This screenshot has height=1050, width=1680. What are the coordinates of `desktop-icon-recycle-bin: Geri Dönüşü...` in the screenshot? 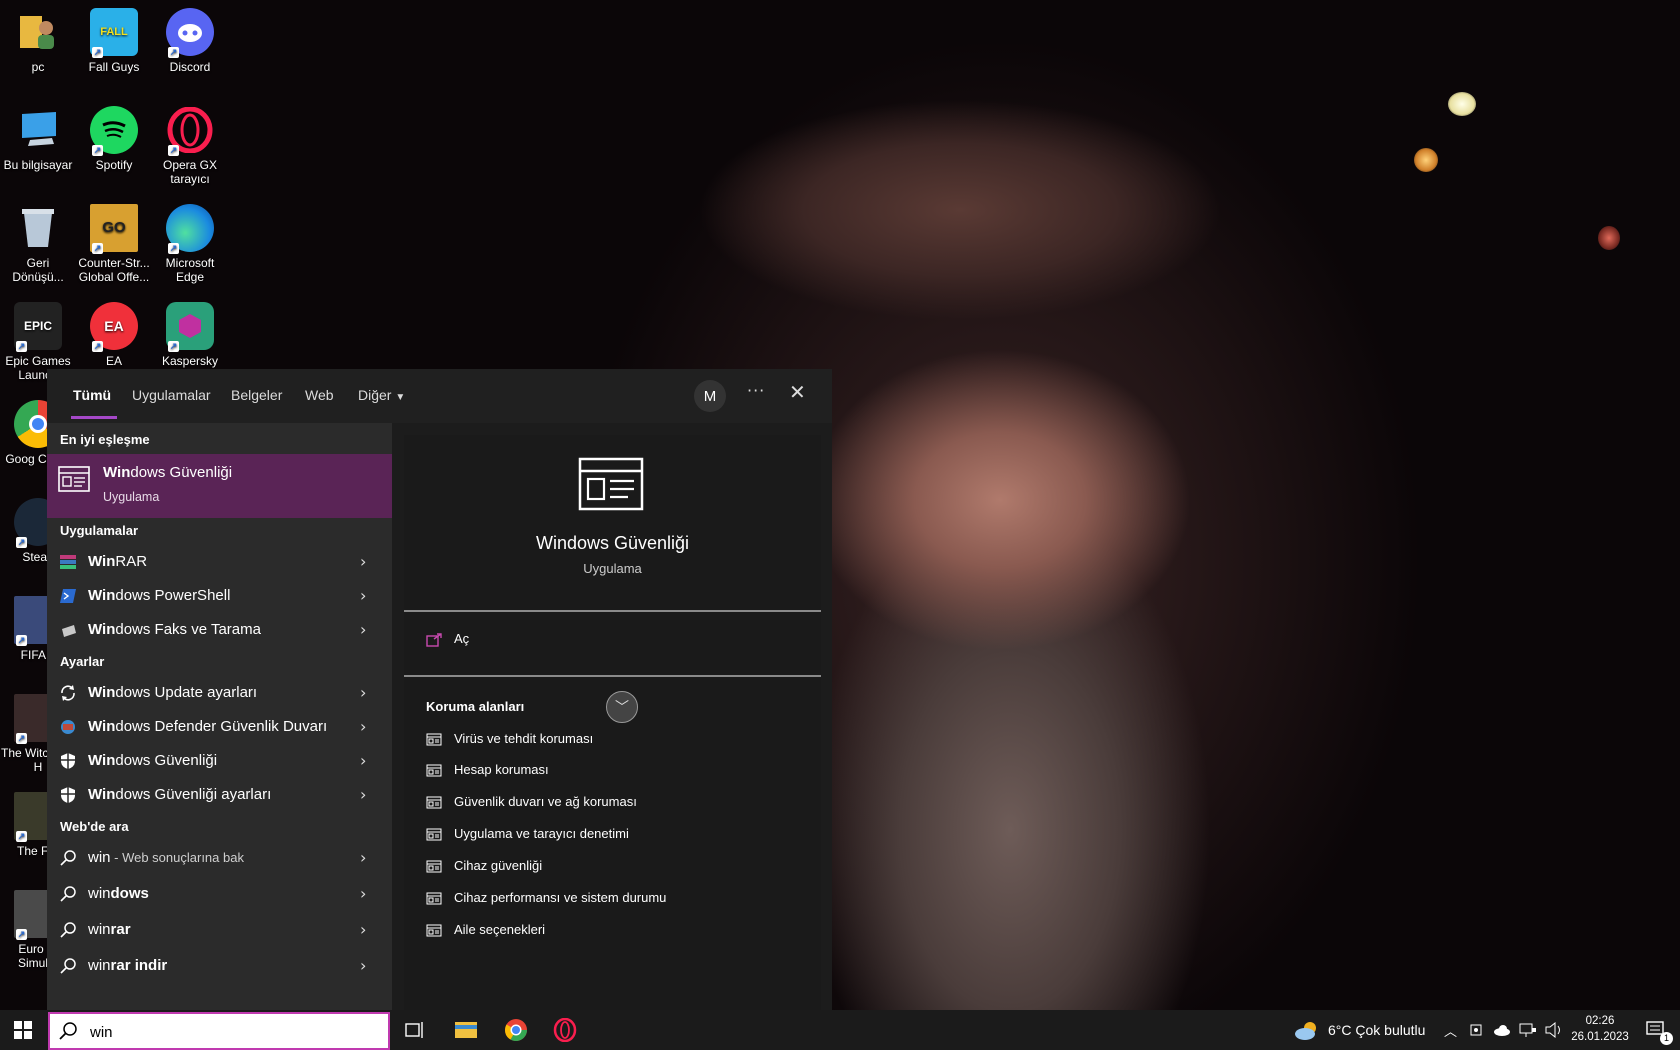 It's located at (38, 242).